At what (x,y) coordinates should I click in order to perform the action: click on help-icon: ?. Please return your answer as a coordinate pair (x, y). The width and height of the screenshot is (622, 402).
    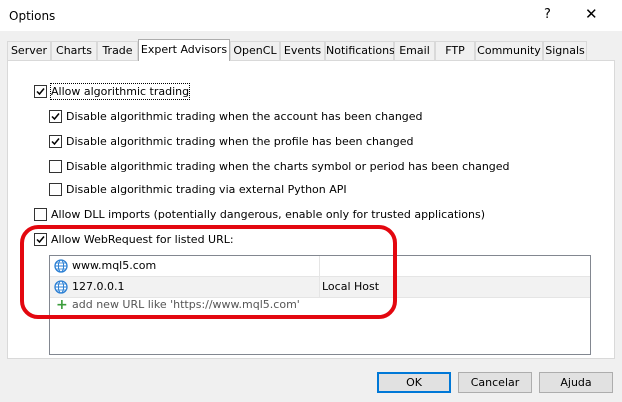
    Looking at the image, I should click on (547, 14).